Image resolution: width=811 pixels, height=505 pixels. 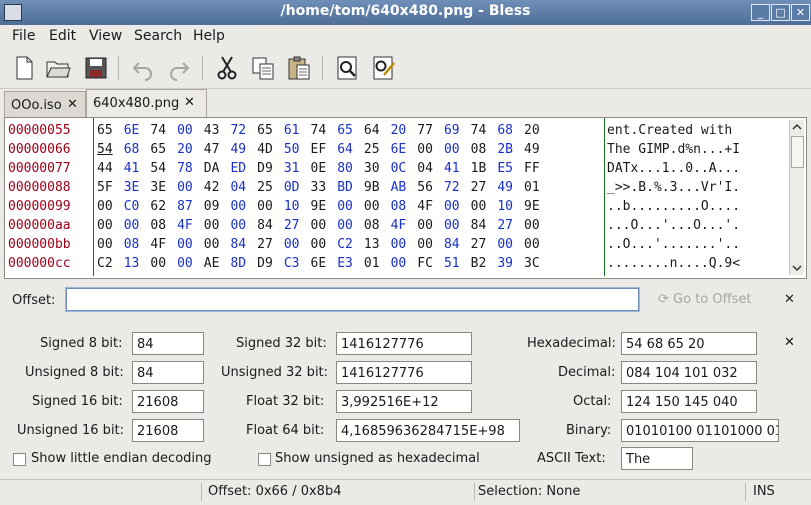 What do you see at coordinates (377, 244) in the screenshot?
I see `hex-byte: 13` at bounding box center [377, 244].